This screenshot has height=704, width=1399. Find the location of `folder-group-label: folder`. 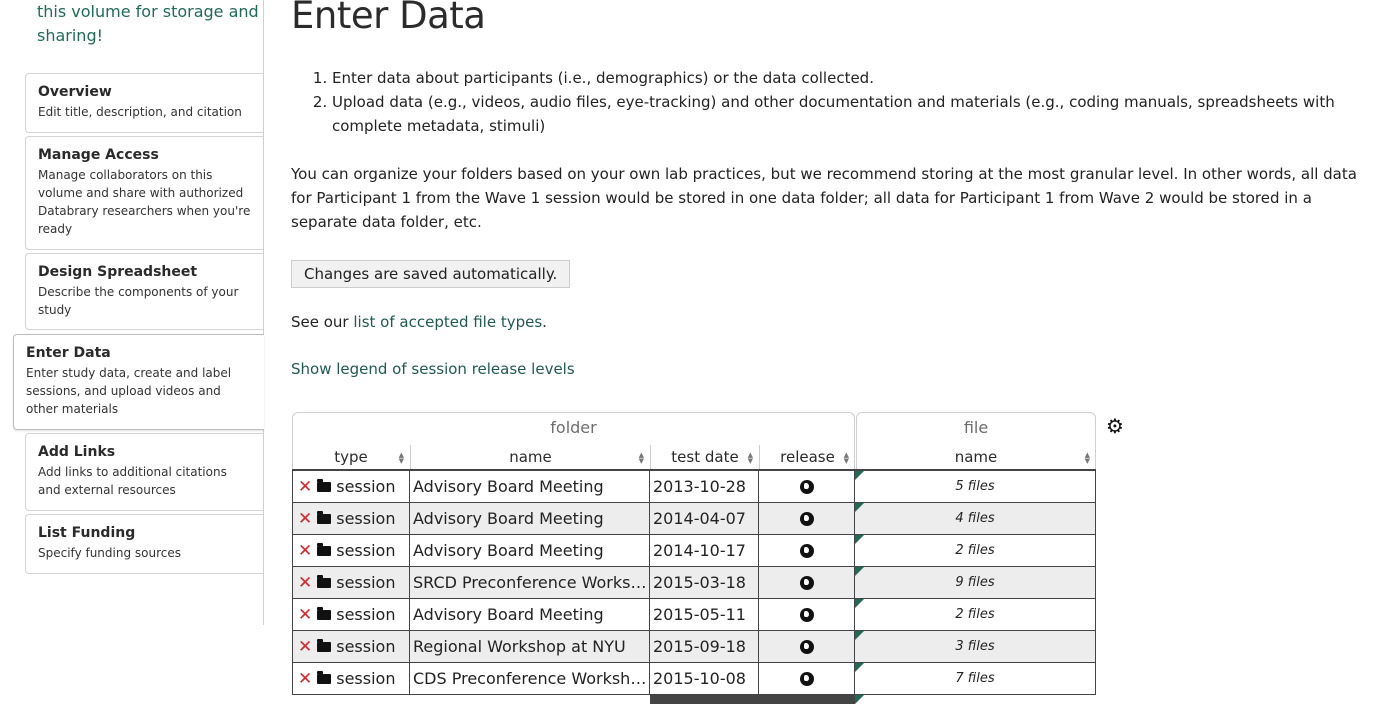

folder-group-label: folder is located at coordinates (573, 427).